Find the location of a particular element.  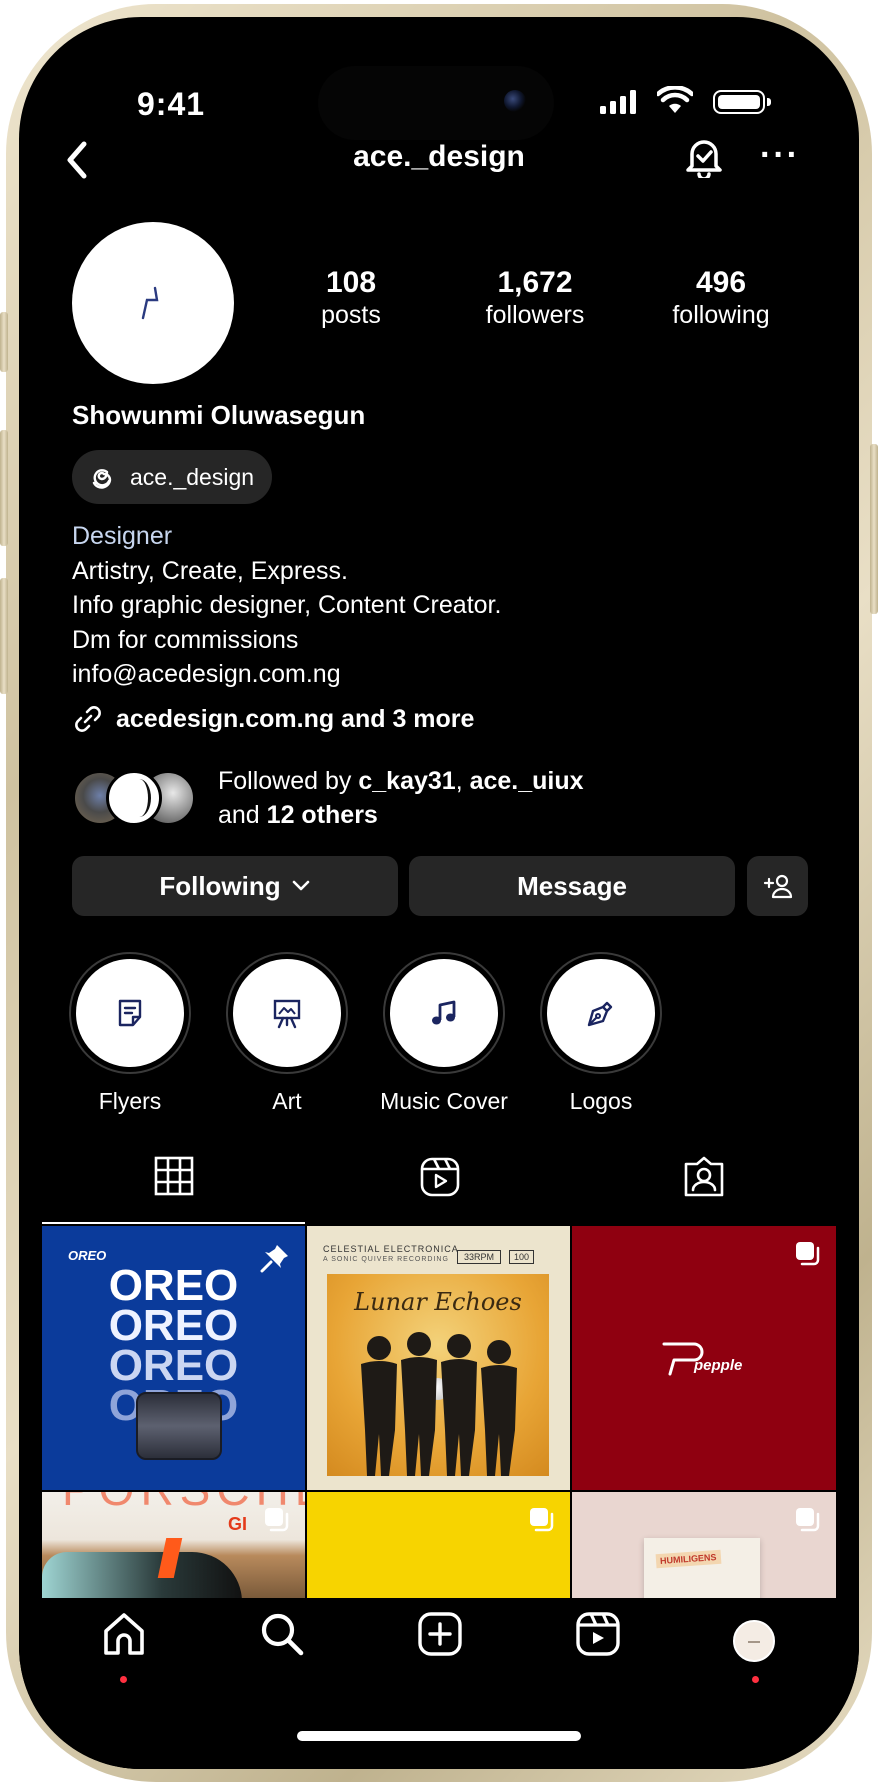

stat-posts: 108 posts is located at coordinates (351, 298).